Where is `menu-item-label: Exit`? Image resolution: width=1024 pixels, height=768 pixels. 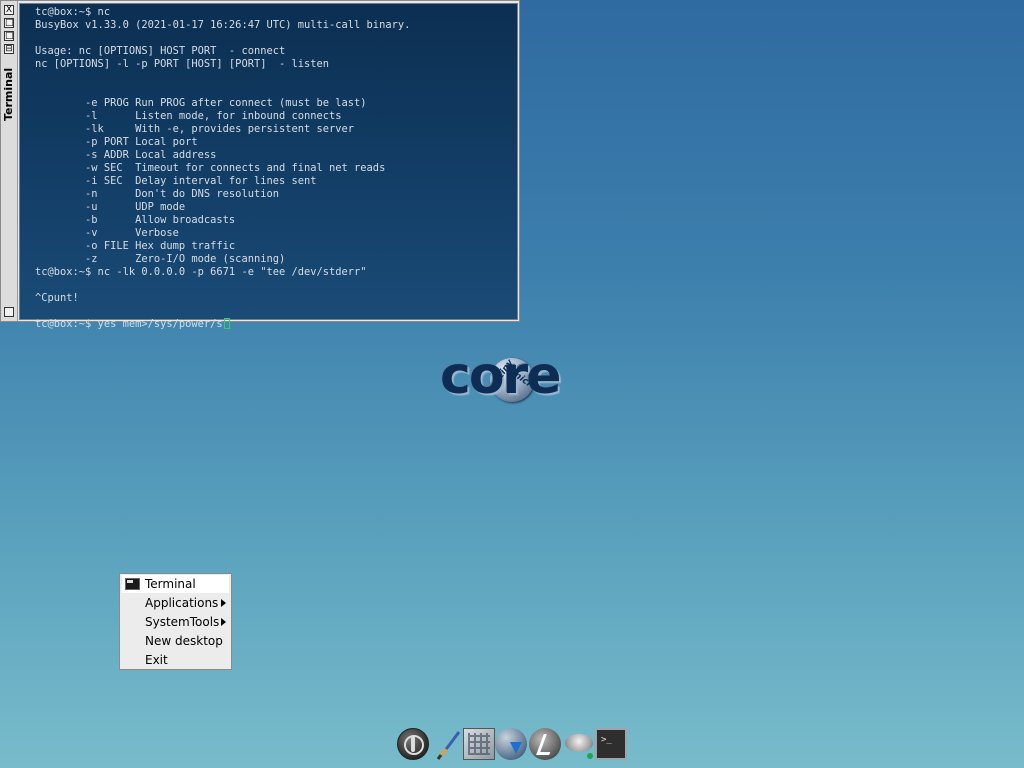 menu-item-label: Exit is located at coordinates (156, 660).